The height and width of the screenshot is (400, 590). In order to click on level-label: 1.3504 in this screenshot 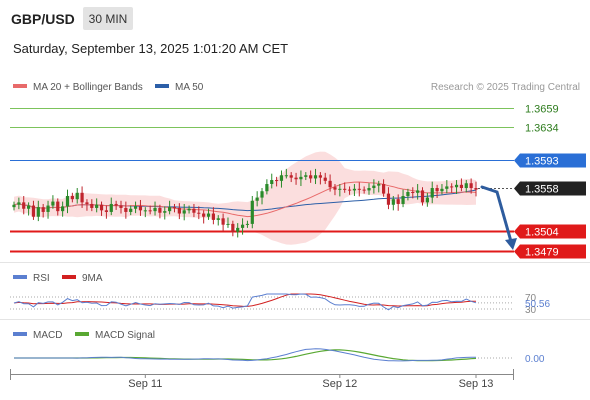, I will do `click(542, 233)`.